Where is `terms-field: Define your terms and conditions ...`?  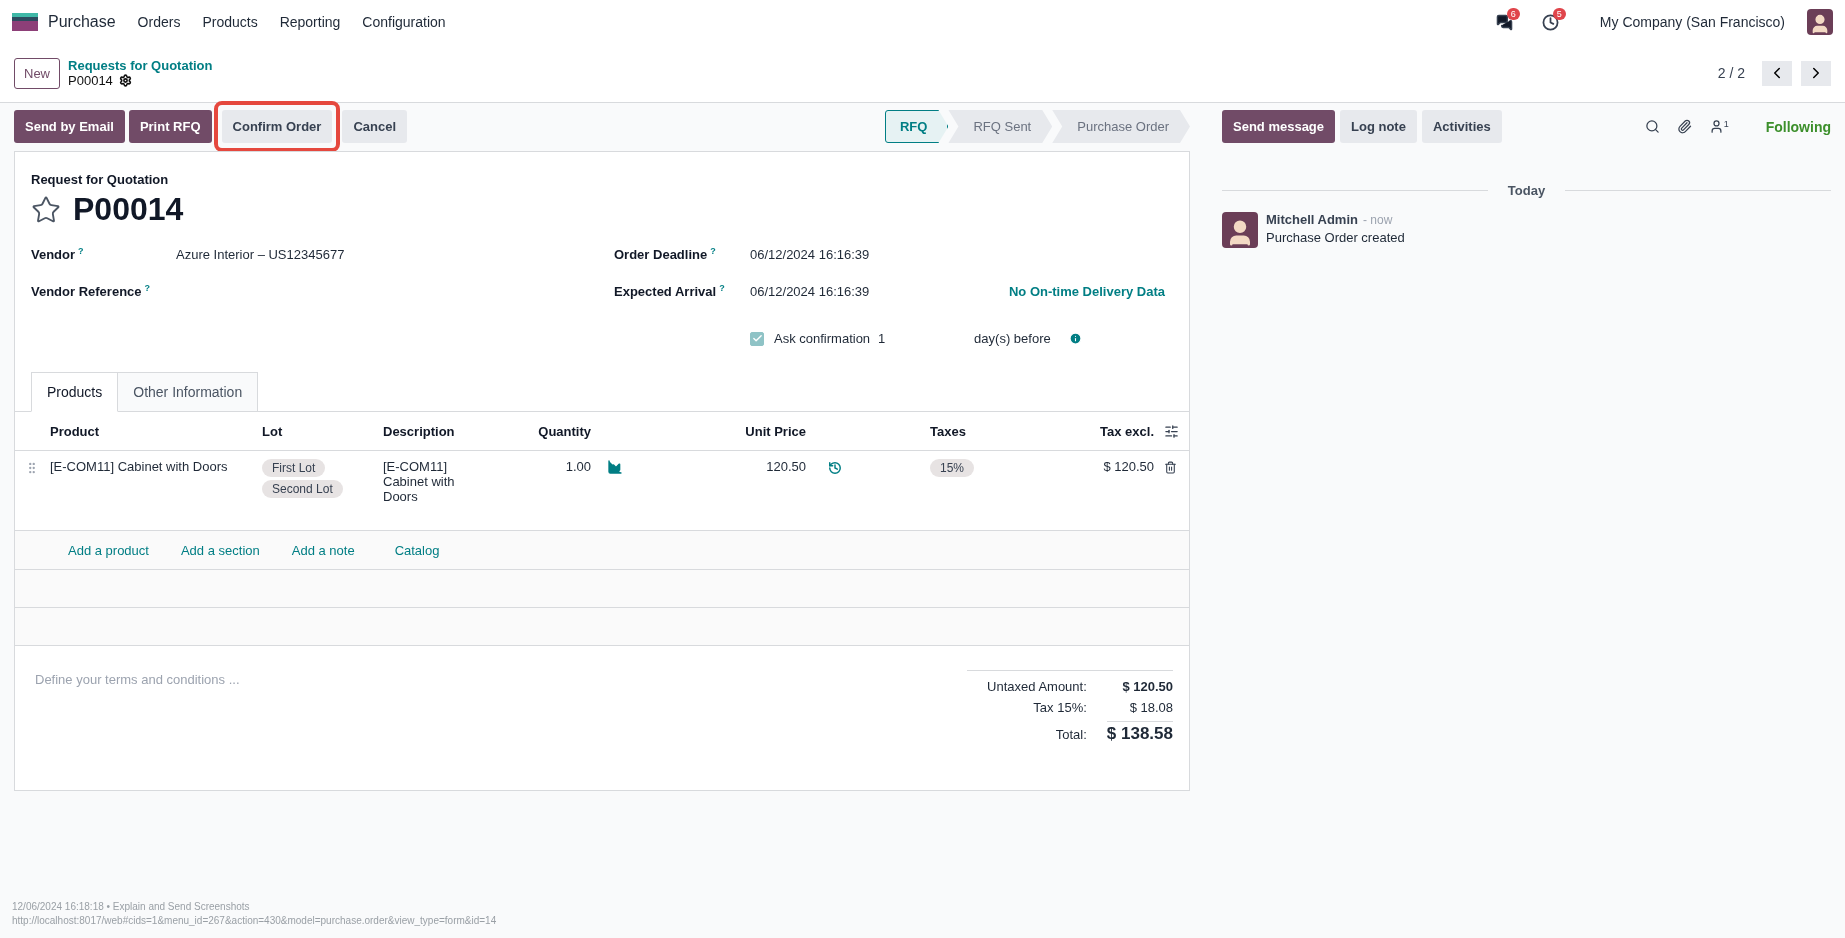
terms-field: Define your terms and conditions ... is located at coordinates (283, 690).